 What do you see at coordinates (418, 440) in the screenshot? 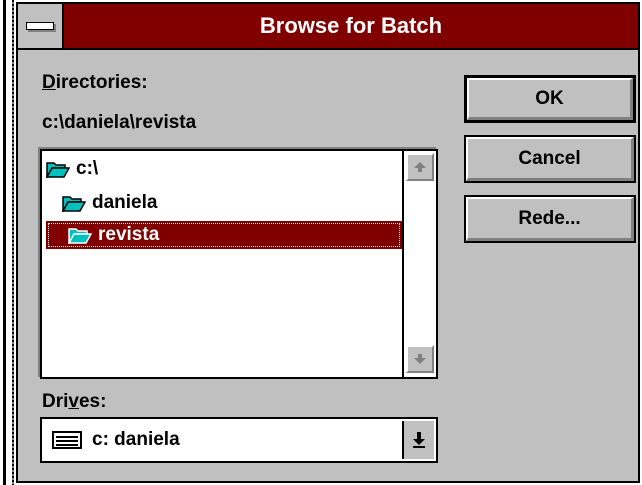
I see `dropdown-arrow-icon` at bounding box center [418, 440].